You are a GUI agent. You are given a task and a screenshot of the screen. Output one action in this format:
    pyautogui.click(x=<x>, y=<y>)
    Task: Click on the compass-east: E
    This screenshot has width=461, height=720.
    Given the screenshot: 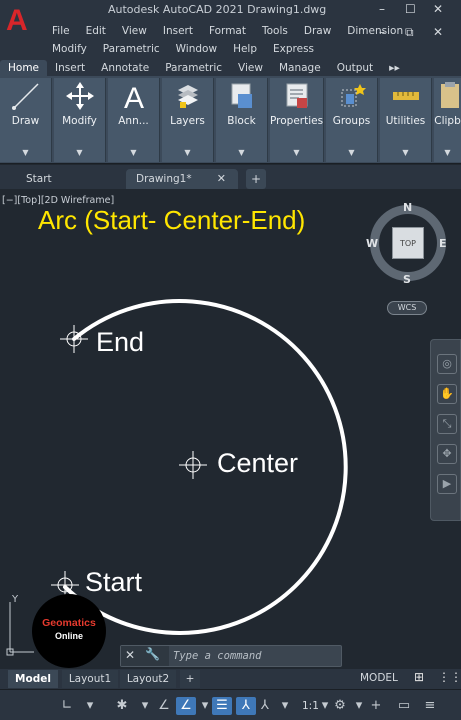 What is the action you would take?
    pyautogui.click(x=443, y=243)
    